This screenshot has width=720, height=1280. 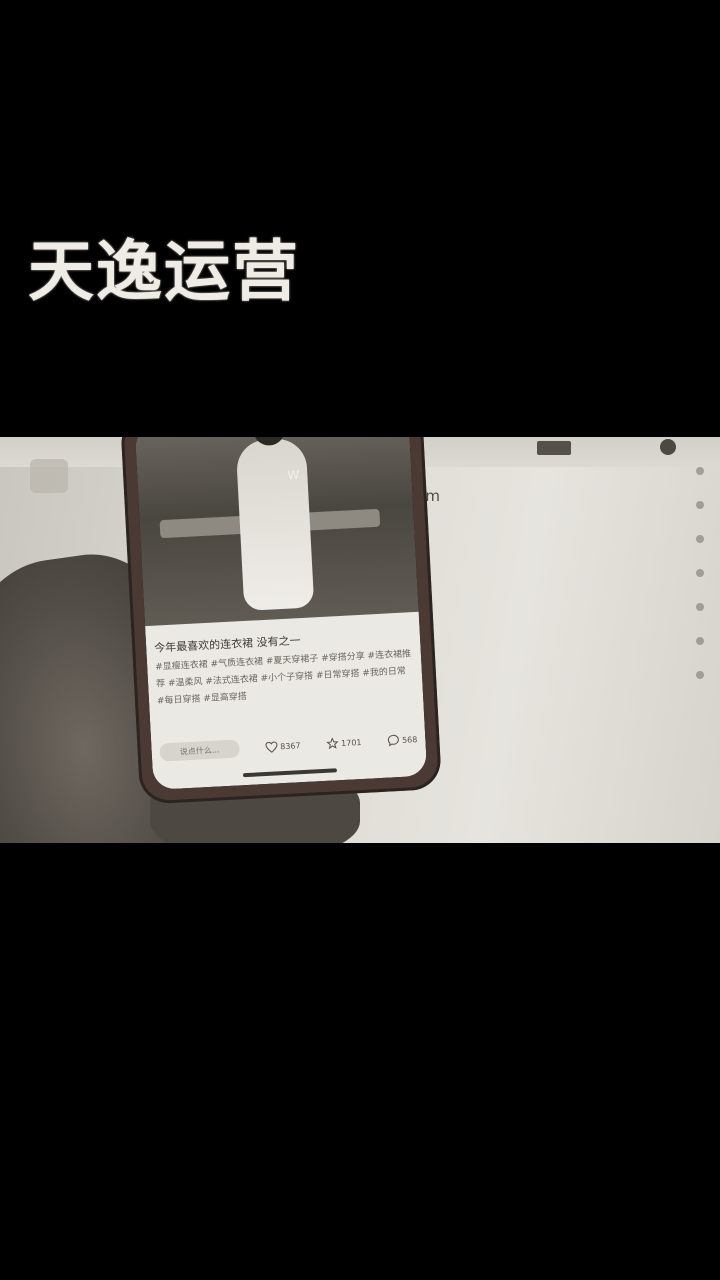 I want to click on star-icon, so click(x=332, y=743).